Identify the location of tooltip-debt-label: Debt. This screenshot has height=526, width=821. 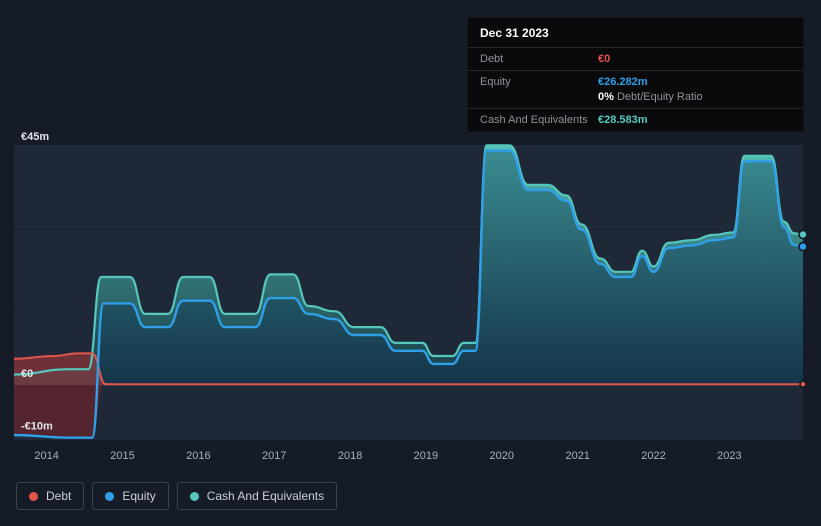
(492, 59).